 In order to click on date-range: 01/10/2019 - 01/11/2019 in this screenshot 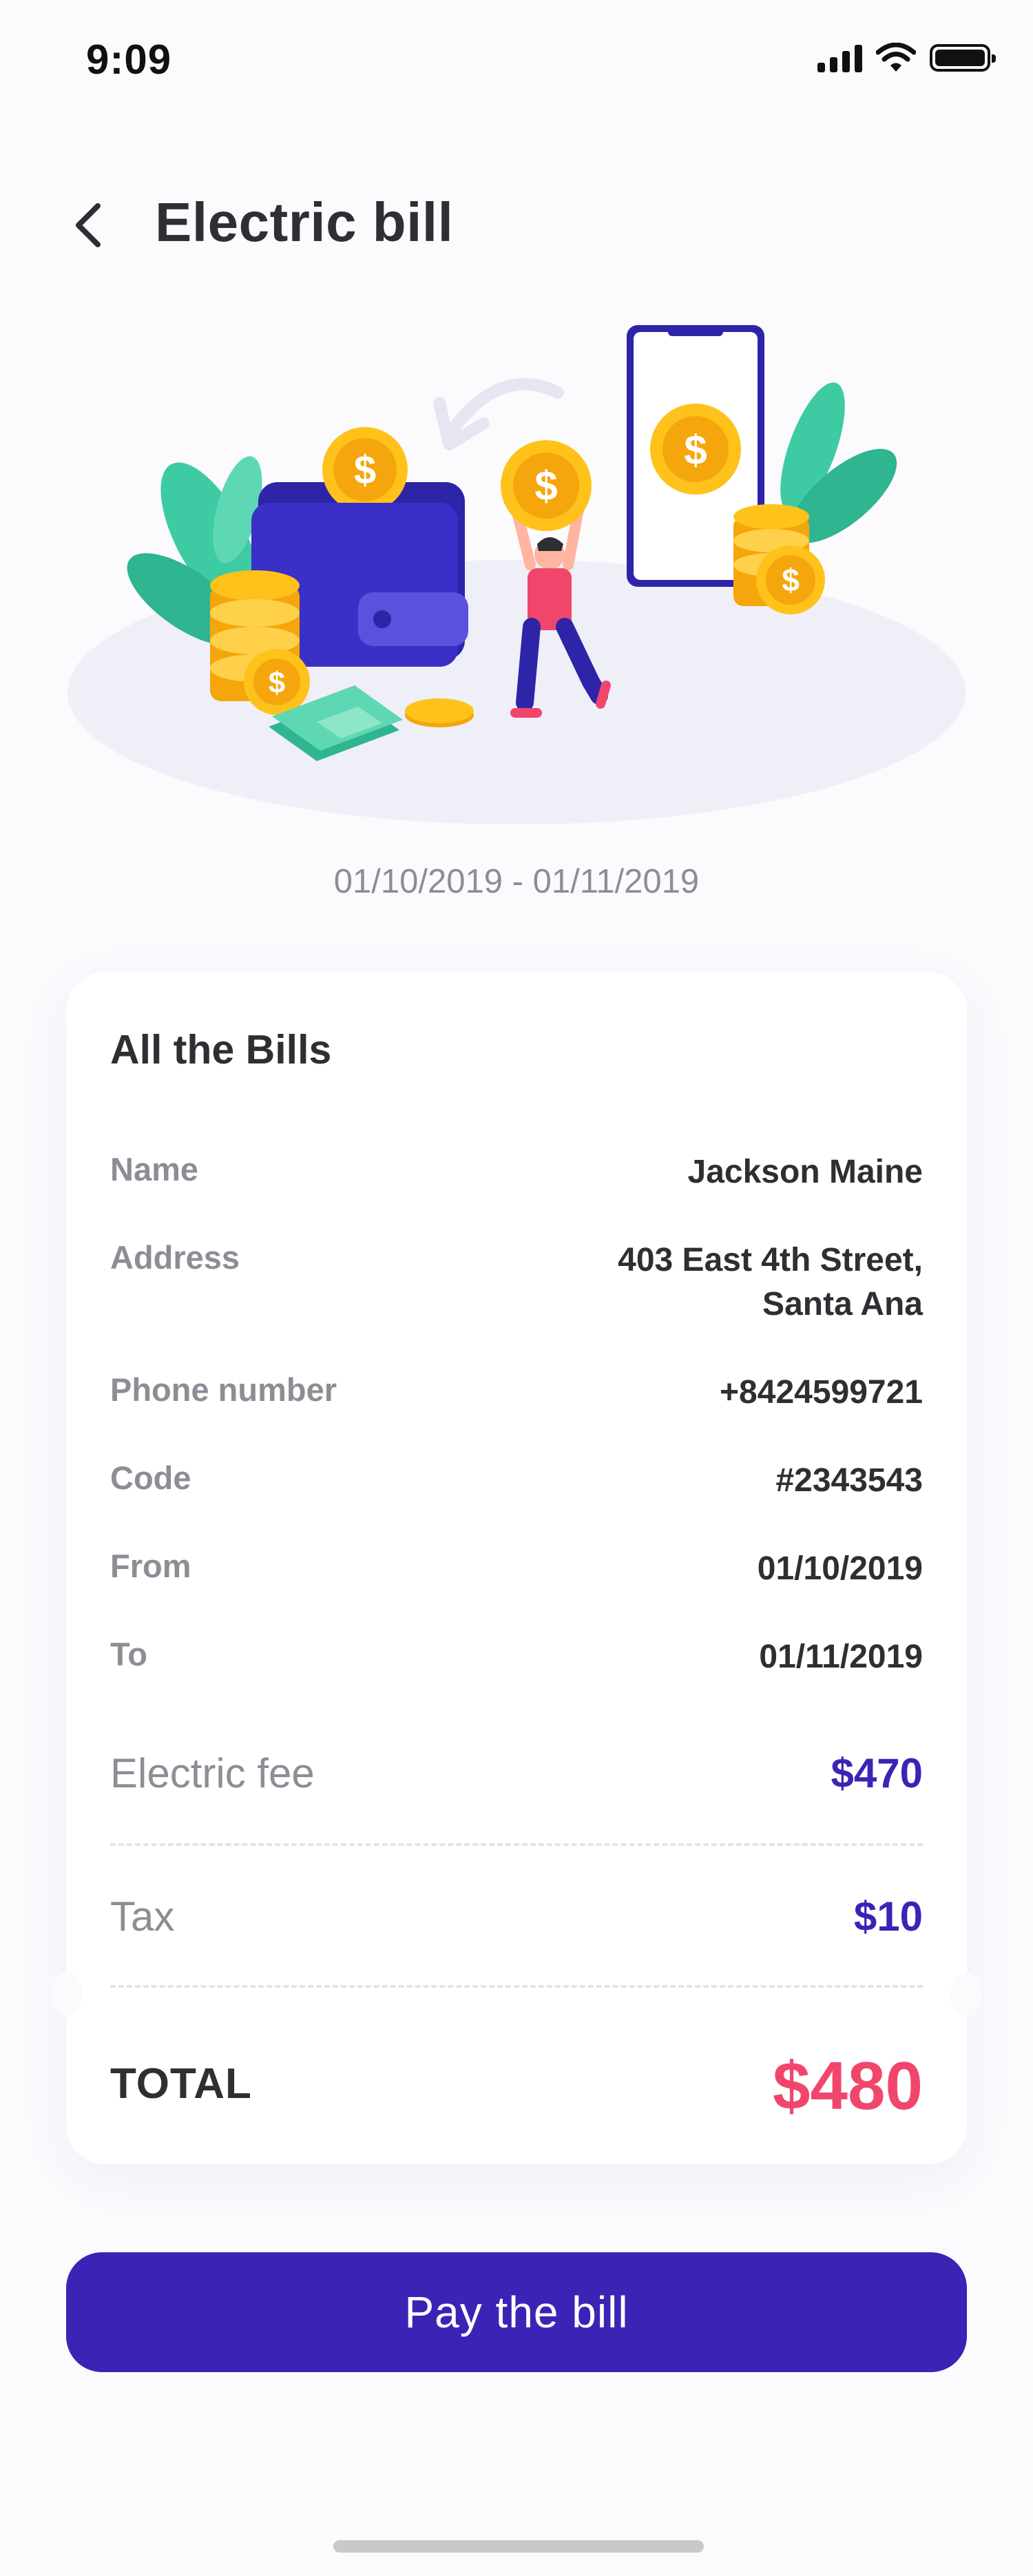, I will do `click(516, 881)`.